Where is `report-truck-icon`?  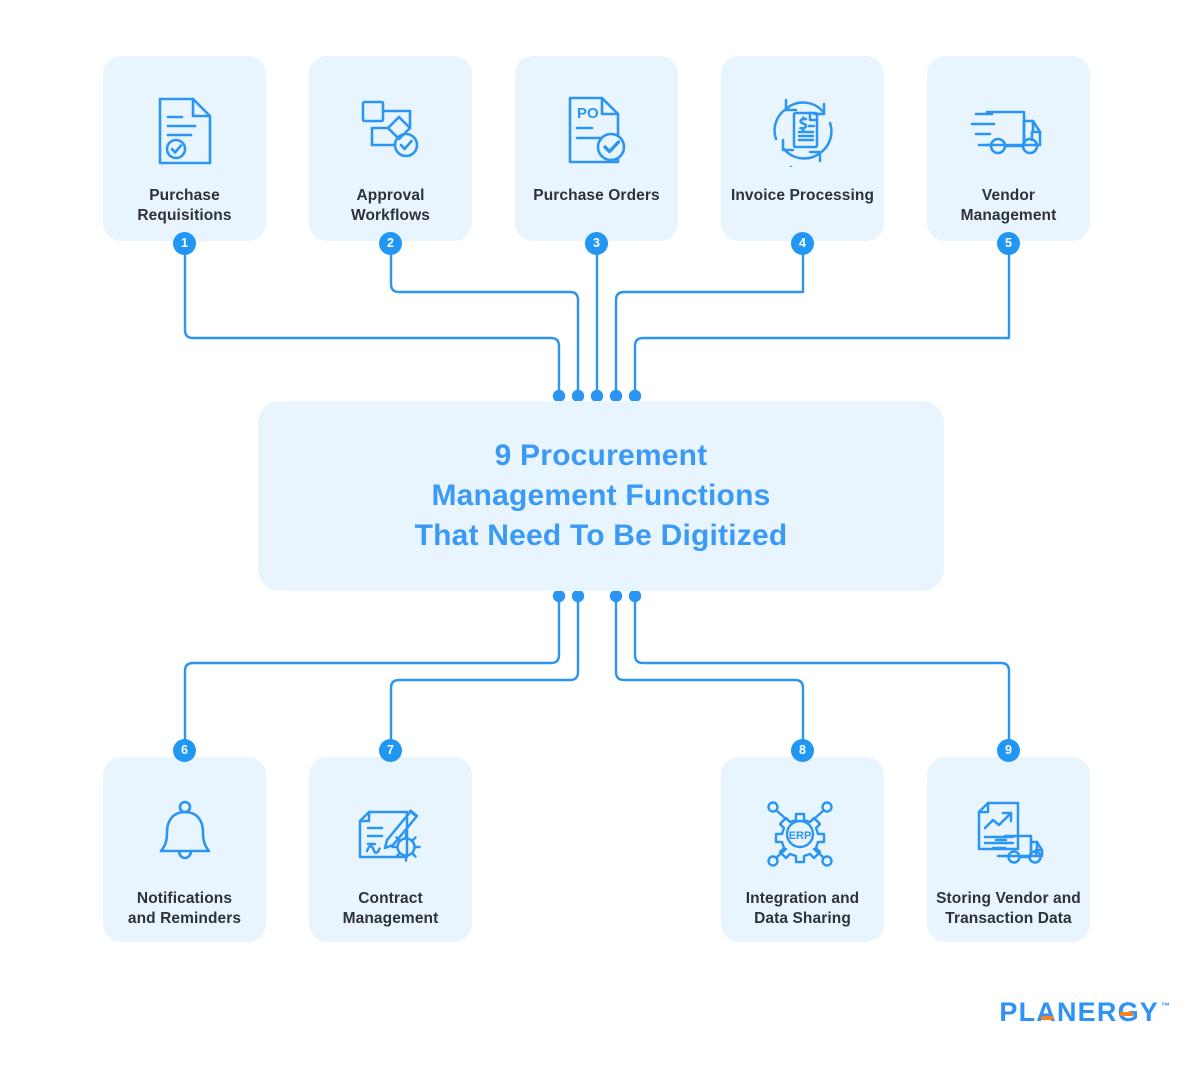
report-truck-icon is located at coordinates (1008, 834).